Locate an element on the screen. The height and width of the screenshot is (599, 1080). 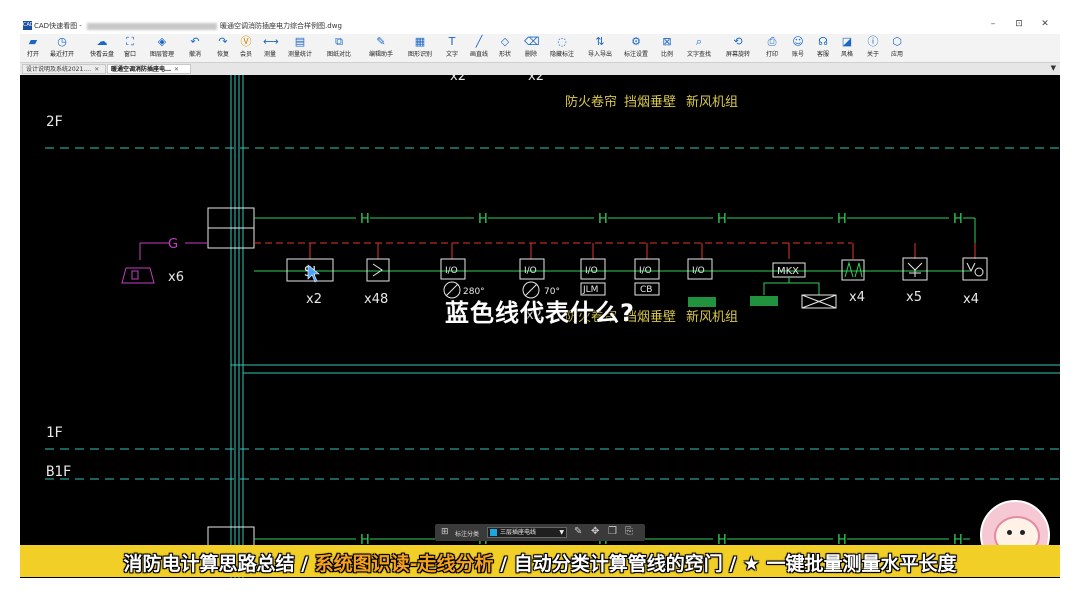
toolbar-button-shape: ◇ 形状 is located at coordinates (505, 48).